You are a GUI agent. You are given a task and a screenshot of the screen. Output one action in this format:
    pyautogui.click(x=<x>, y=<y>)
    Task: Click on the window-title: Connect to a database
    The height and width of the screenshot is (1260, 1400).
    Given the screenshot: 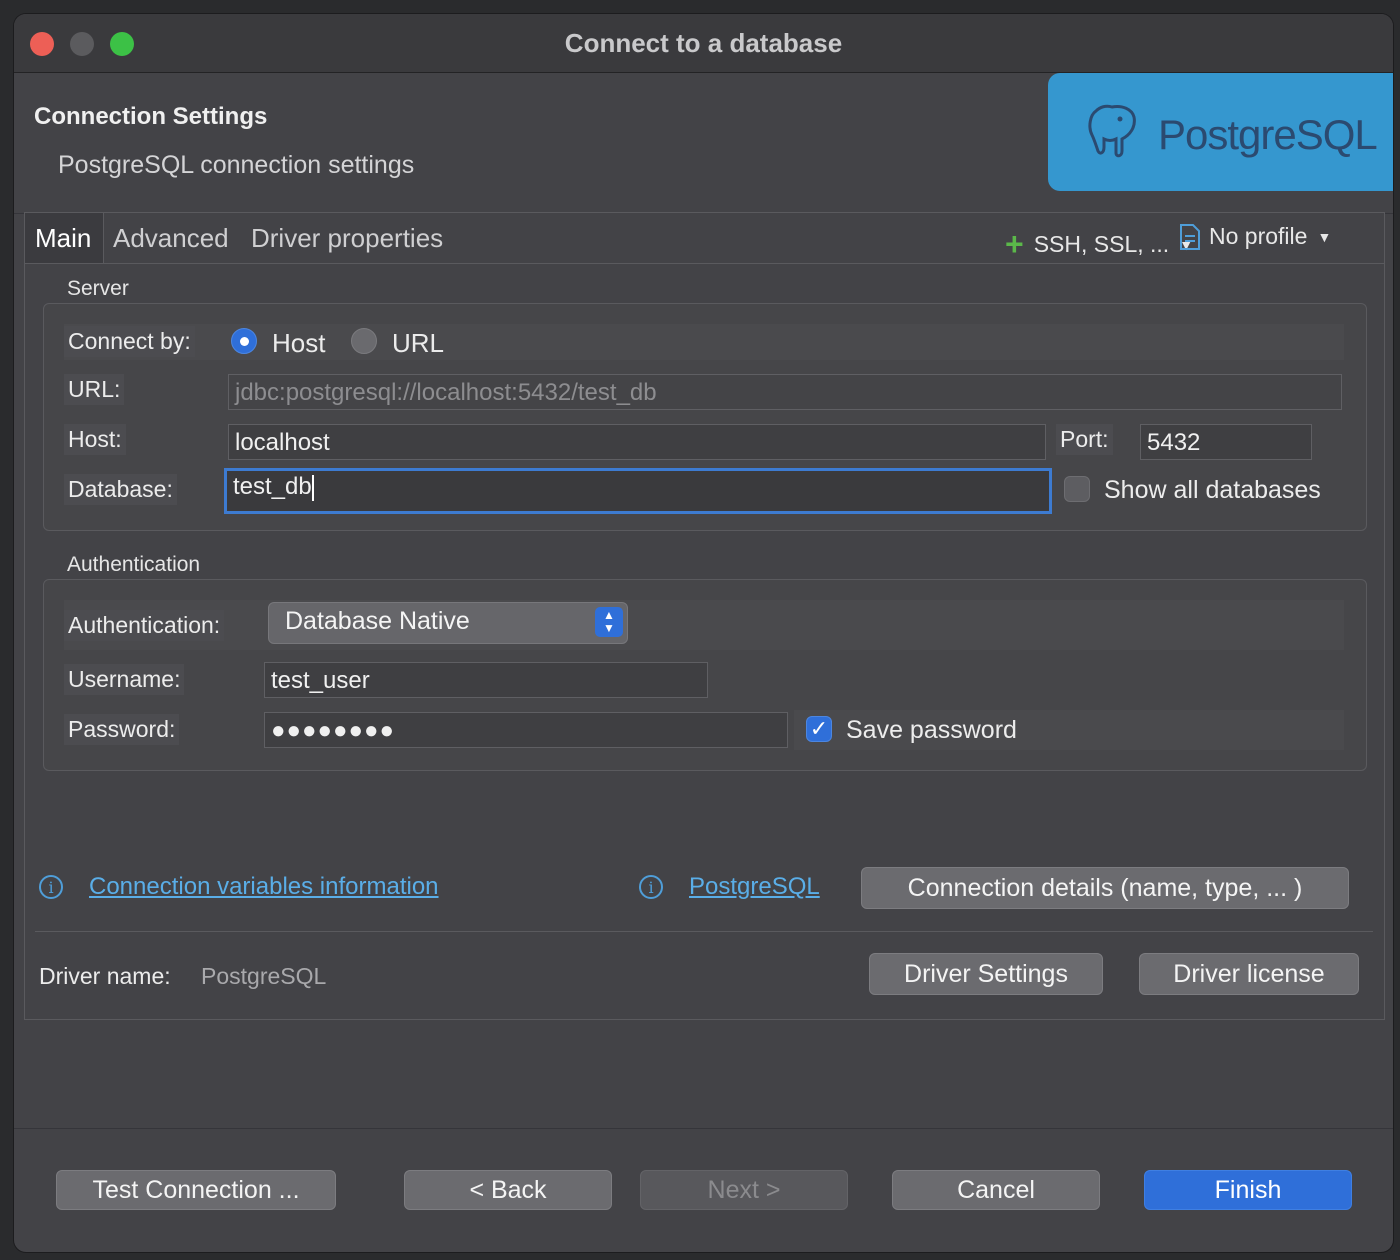 What is the action you would take?
    pyautogui.click(x=703, y=43)
    